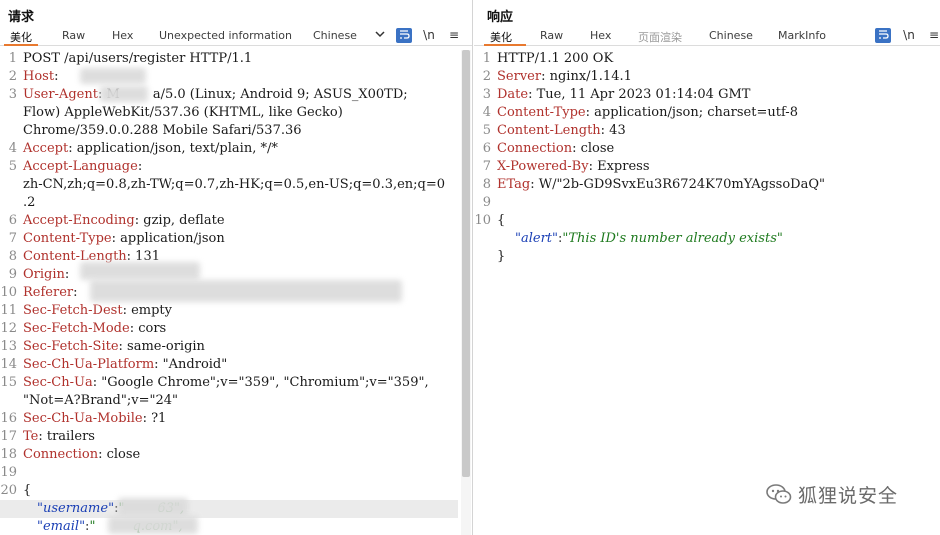  I want to click on request-line: 14 Sec-Ch-Ua-Platform: "Android", so click(229, 365).